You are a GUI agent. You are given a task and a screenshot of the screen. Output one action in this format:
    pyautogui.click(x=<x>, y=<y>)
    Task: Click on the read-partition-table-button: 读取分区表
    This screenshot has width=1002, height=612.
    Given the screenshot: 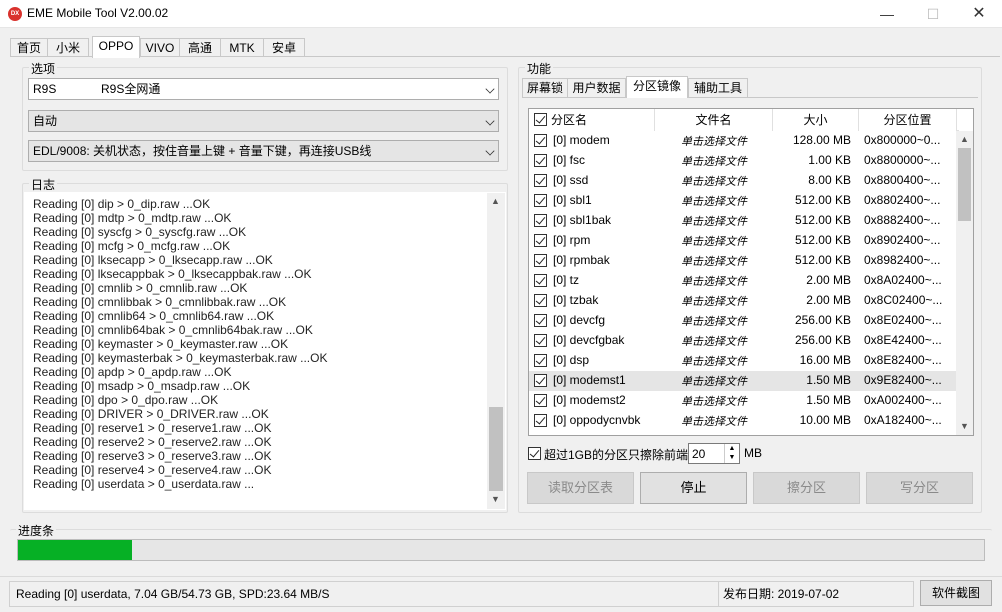 What is the action you would take?
    pyautogui.click(x=580, y=488)
    